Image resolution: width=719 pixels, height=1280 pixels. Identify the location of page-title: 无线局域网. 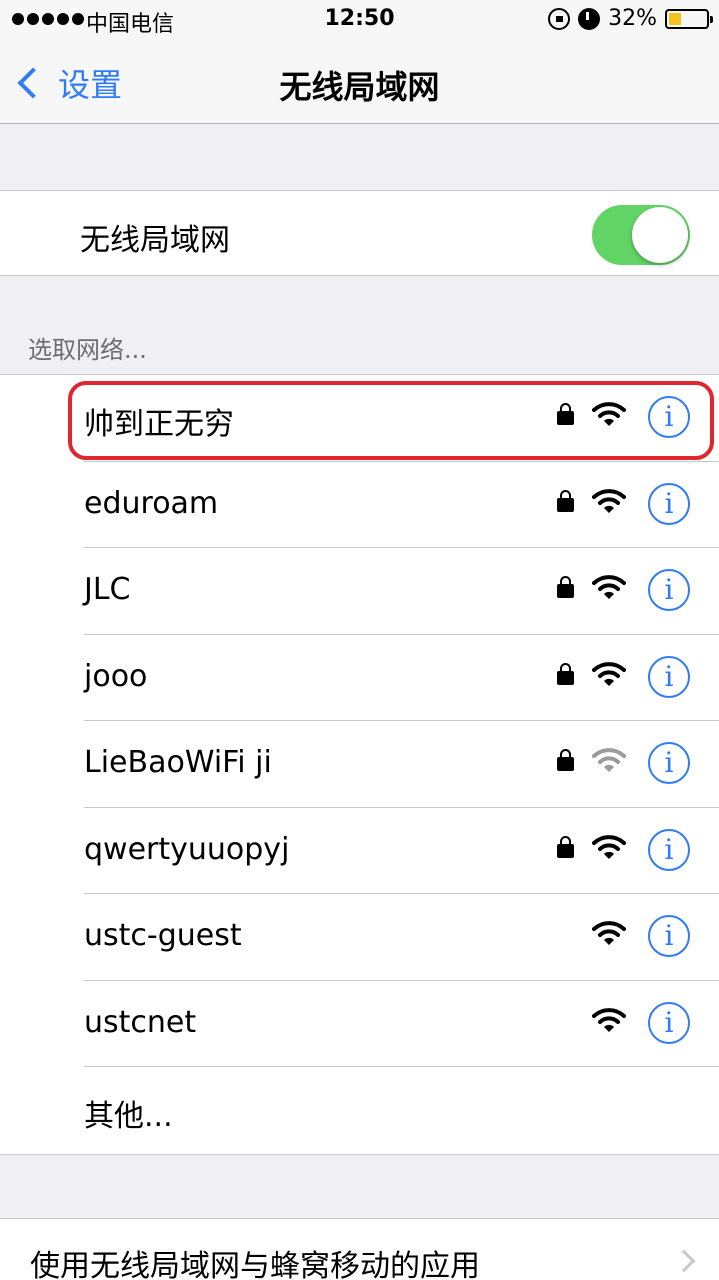
(359, 87).